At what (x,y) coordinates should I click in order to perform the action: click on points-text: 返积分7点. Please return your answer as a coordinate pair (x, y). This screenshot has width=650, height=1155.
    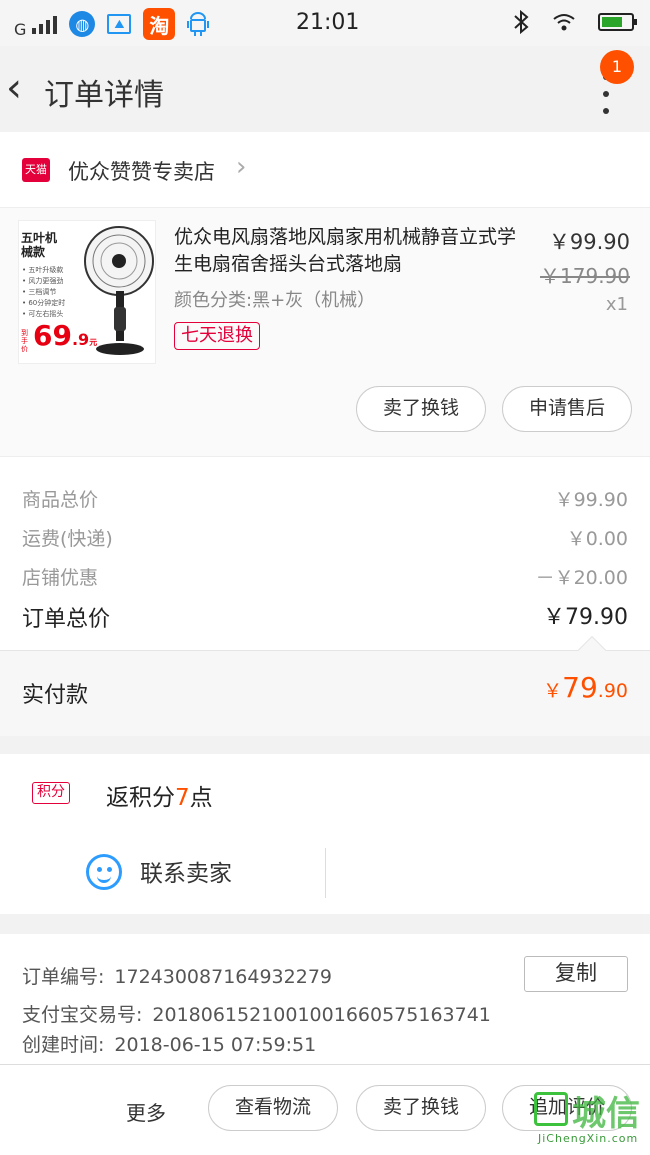
    Looking at the image, I should click on (159, 798).